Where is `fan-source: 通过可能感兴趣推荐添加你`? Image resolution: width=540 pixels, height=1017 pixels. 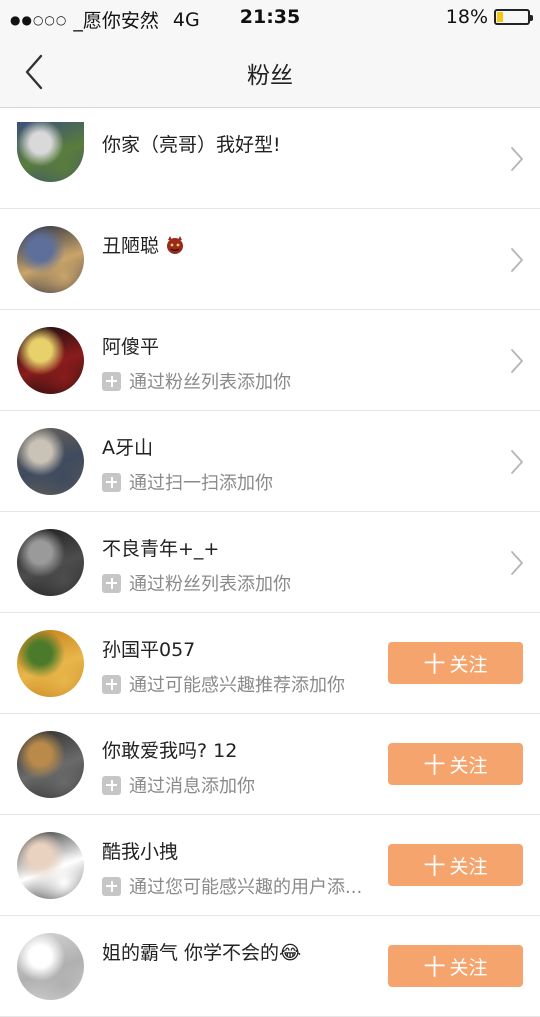 fan-source: 通过可能感兴趣推荐添加你 is located at coordinates (223, 684).